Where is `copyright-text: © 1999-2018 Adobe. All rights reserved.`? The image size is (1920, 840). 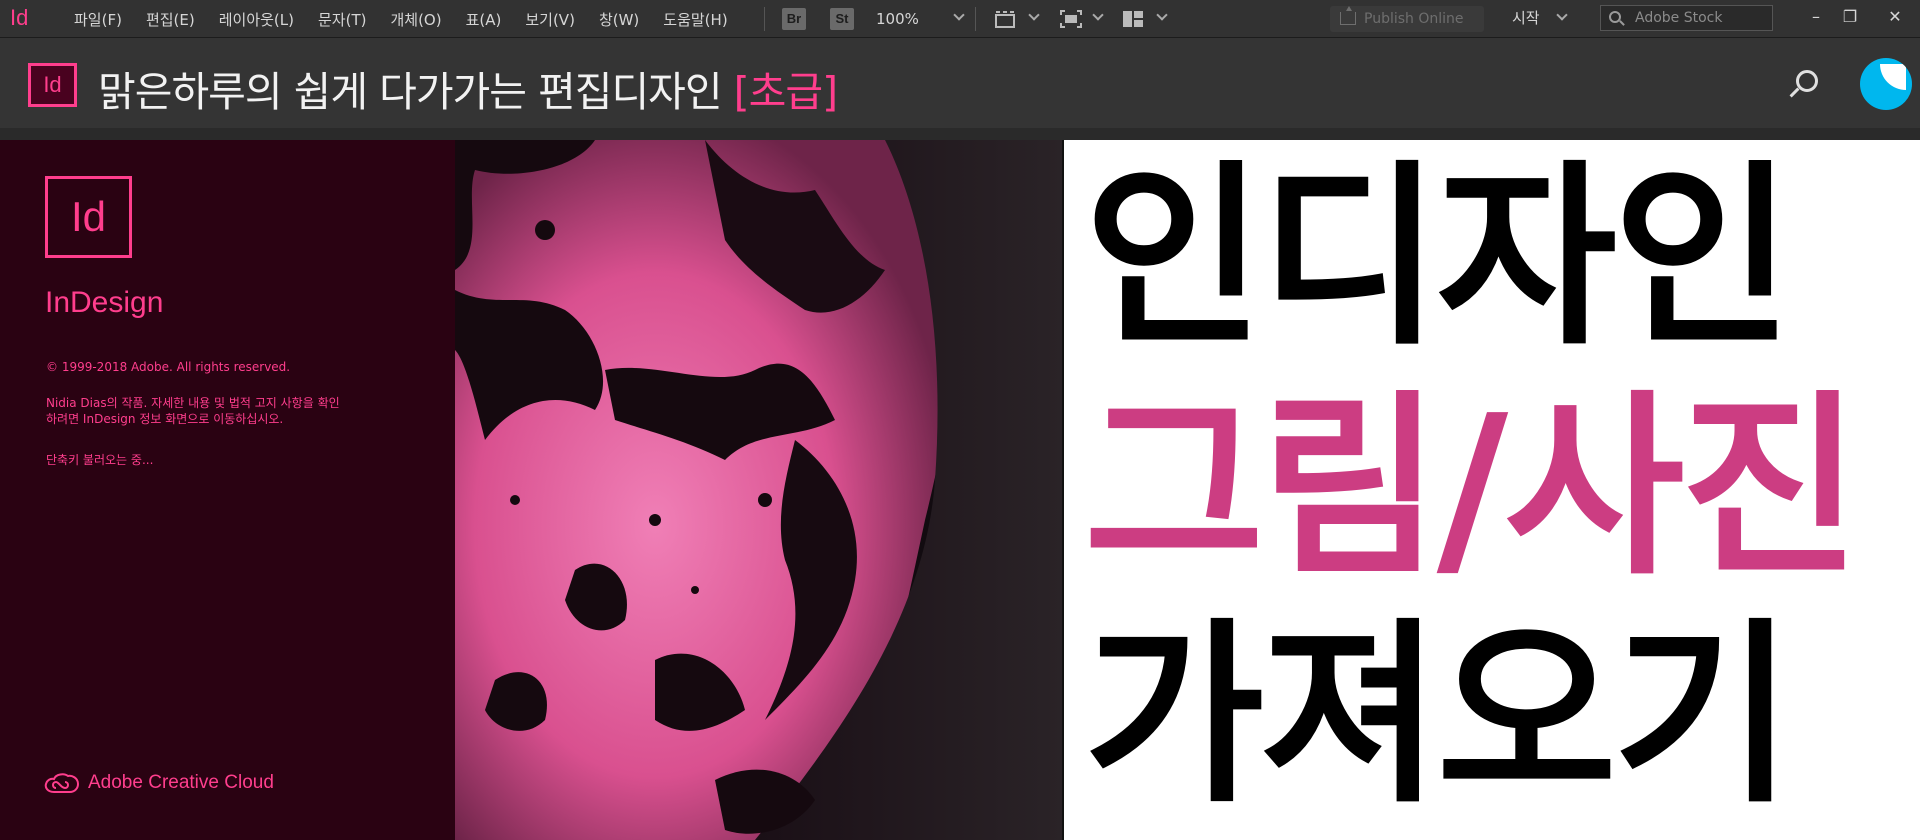 copyright-text: © 1999-2018 Adobe. All rights reserved. is located at coordinates (168, 367).